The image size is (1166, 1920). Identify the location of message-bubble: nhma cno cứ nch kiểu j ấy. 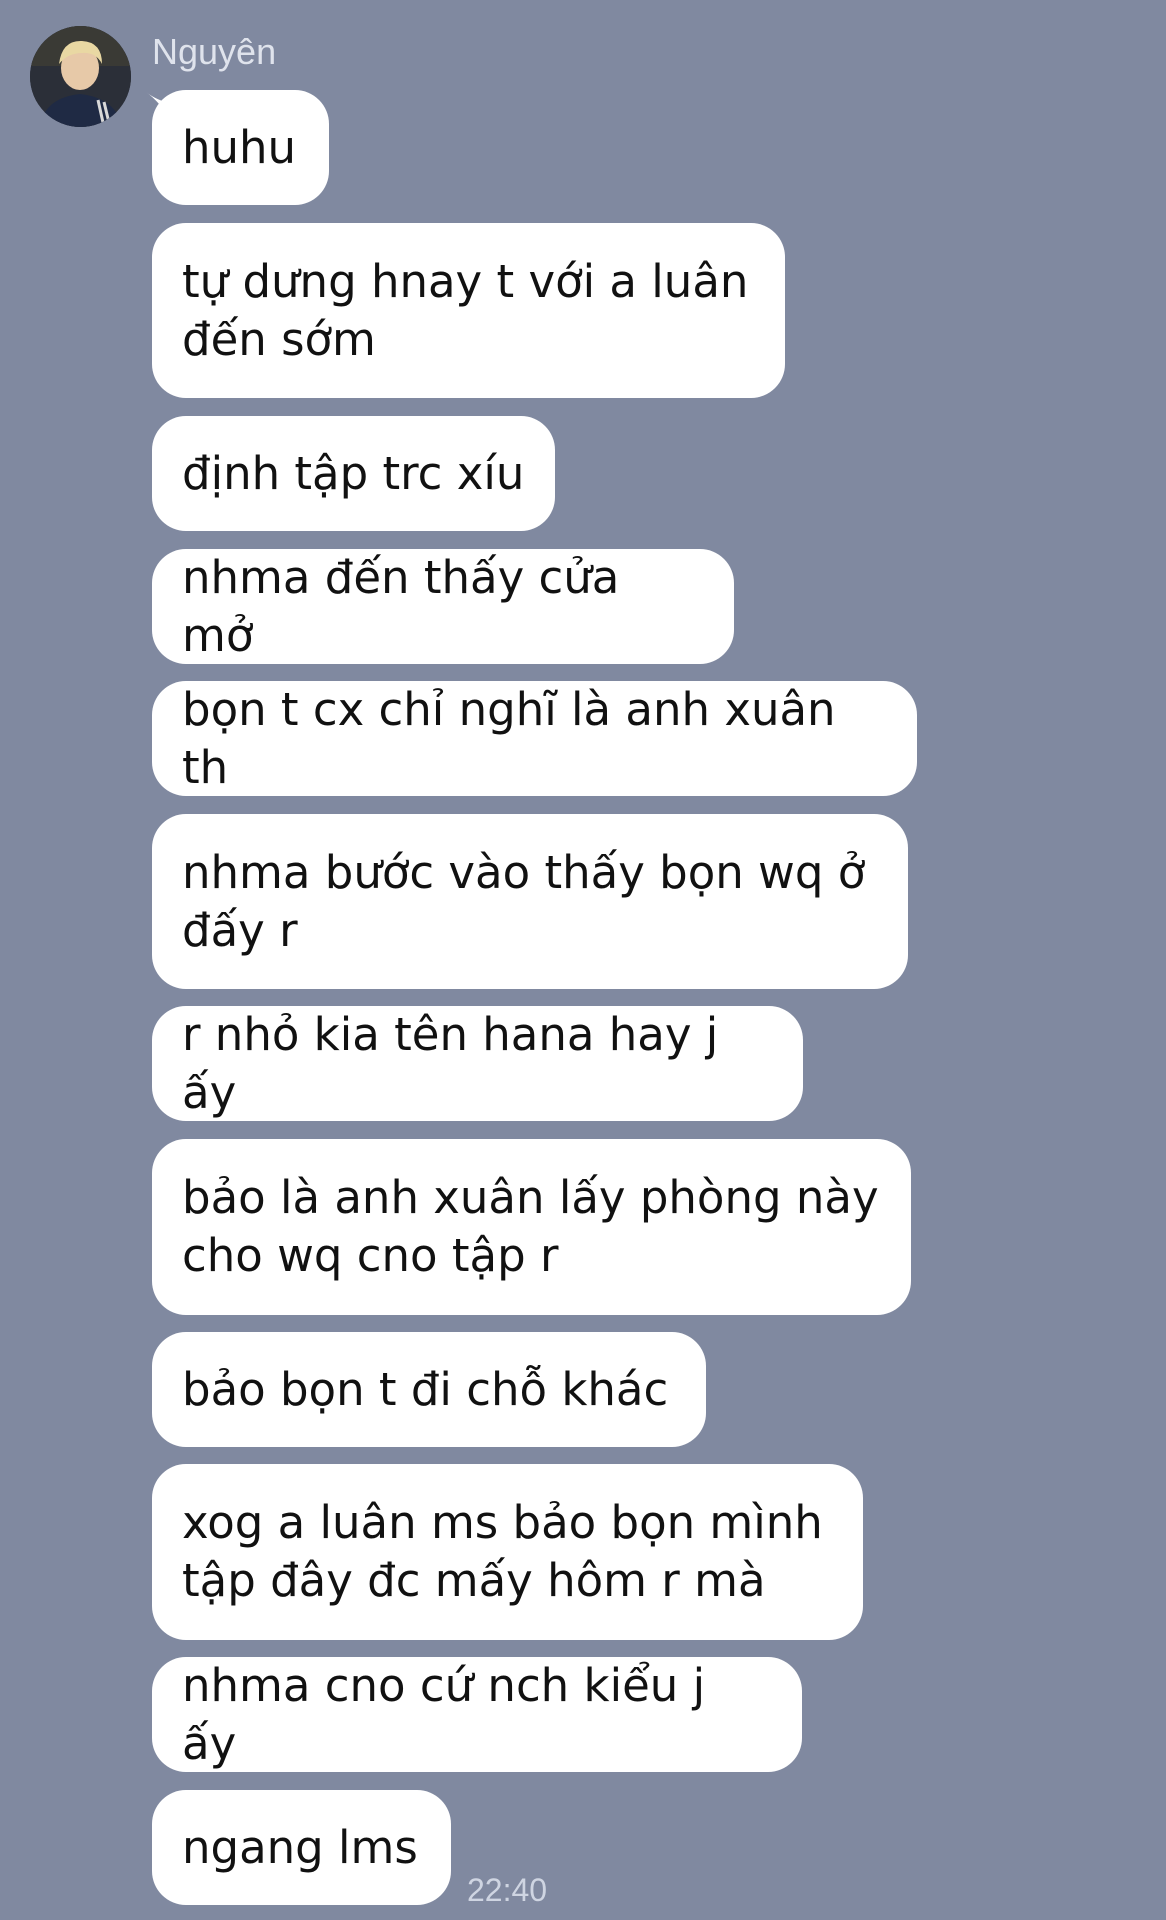
(477, 1714).